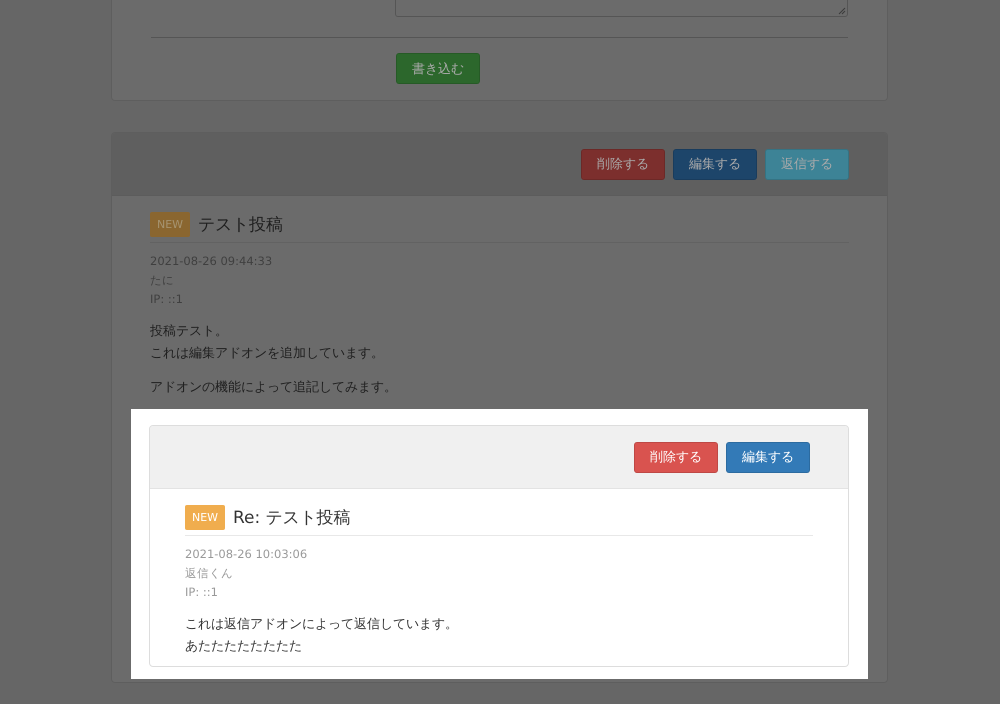 Image resolution: width=1000 pixels, height=704 pixels. Describe the element at coordinates (209, 573) in the screenshot. I see `post-author: 返信くん` at that location.